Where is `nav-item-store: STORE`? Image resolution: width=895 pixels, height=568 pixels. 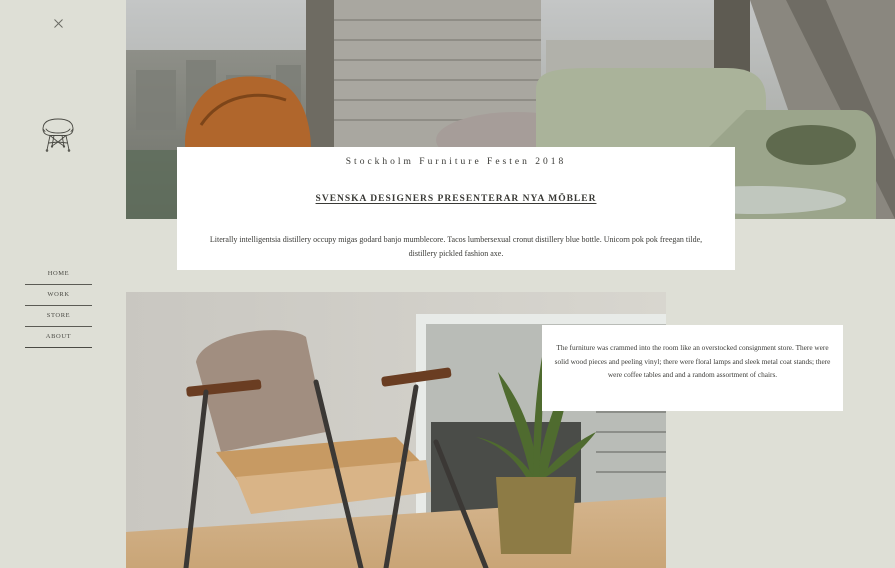 nav-item-store: STORE is located at coordinates (58, 316).